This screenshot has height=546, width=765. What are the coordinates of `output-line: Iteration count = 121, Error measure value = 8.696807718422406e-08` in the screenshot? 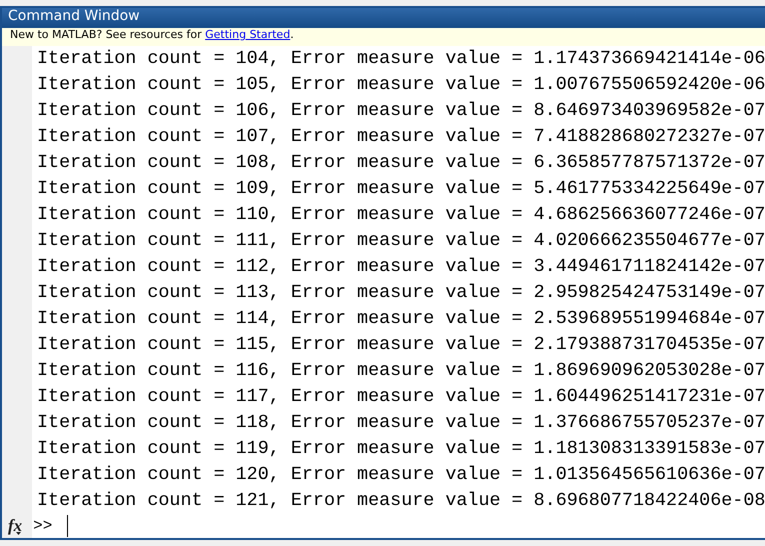 It's located at (401, 501).